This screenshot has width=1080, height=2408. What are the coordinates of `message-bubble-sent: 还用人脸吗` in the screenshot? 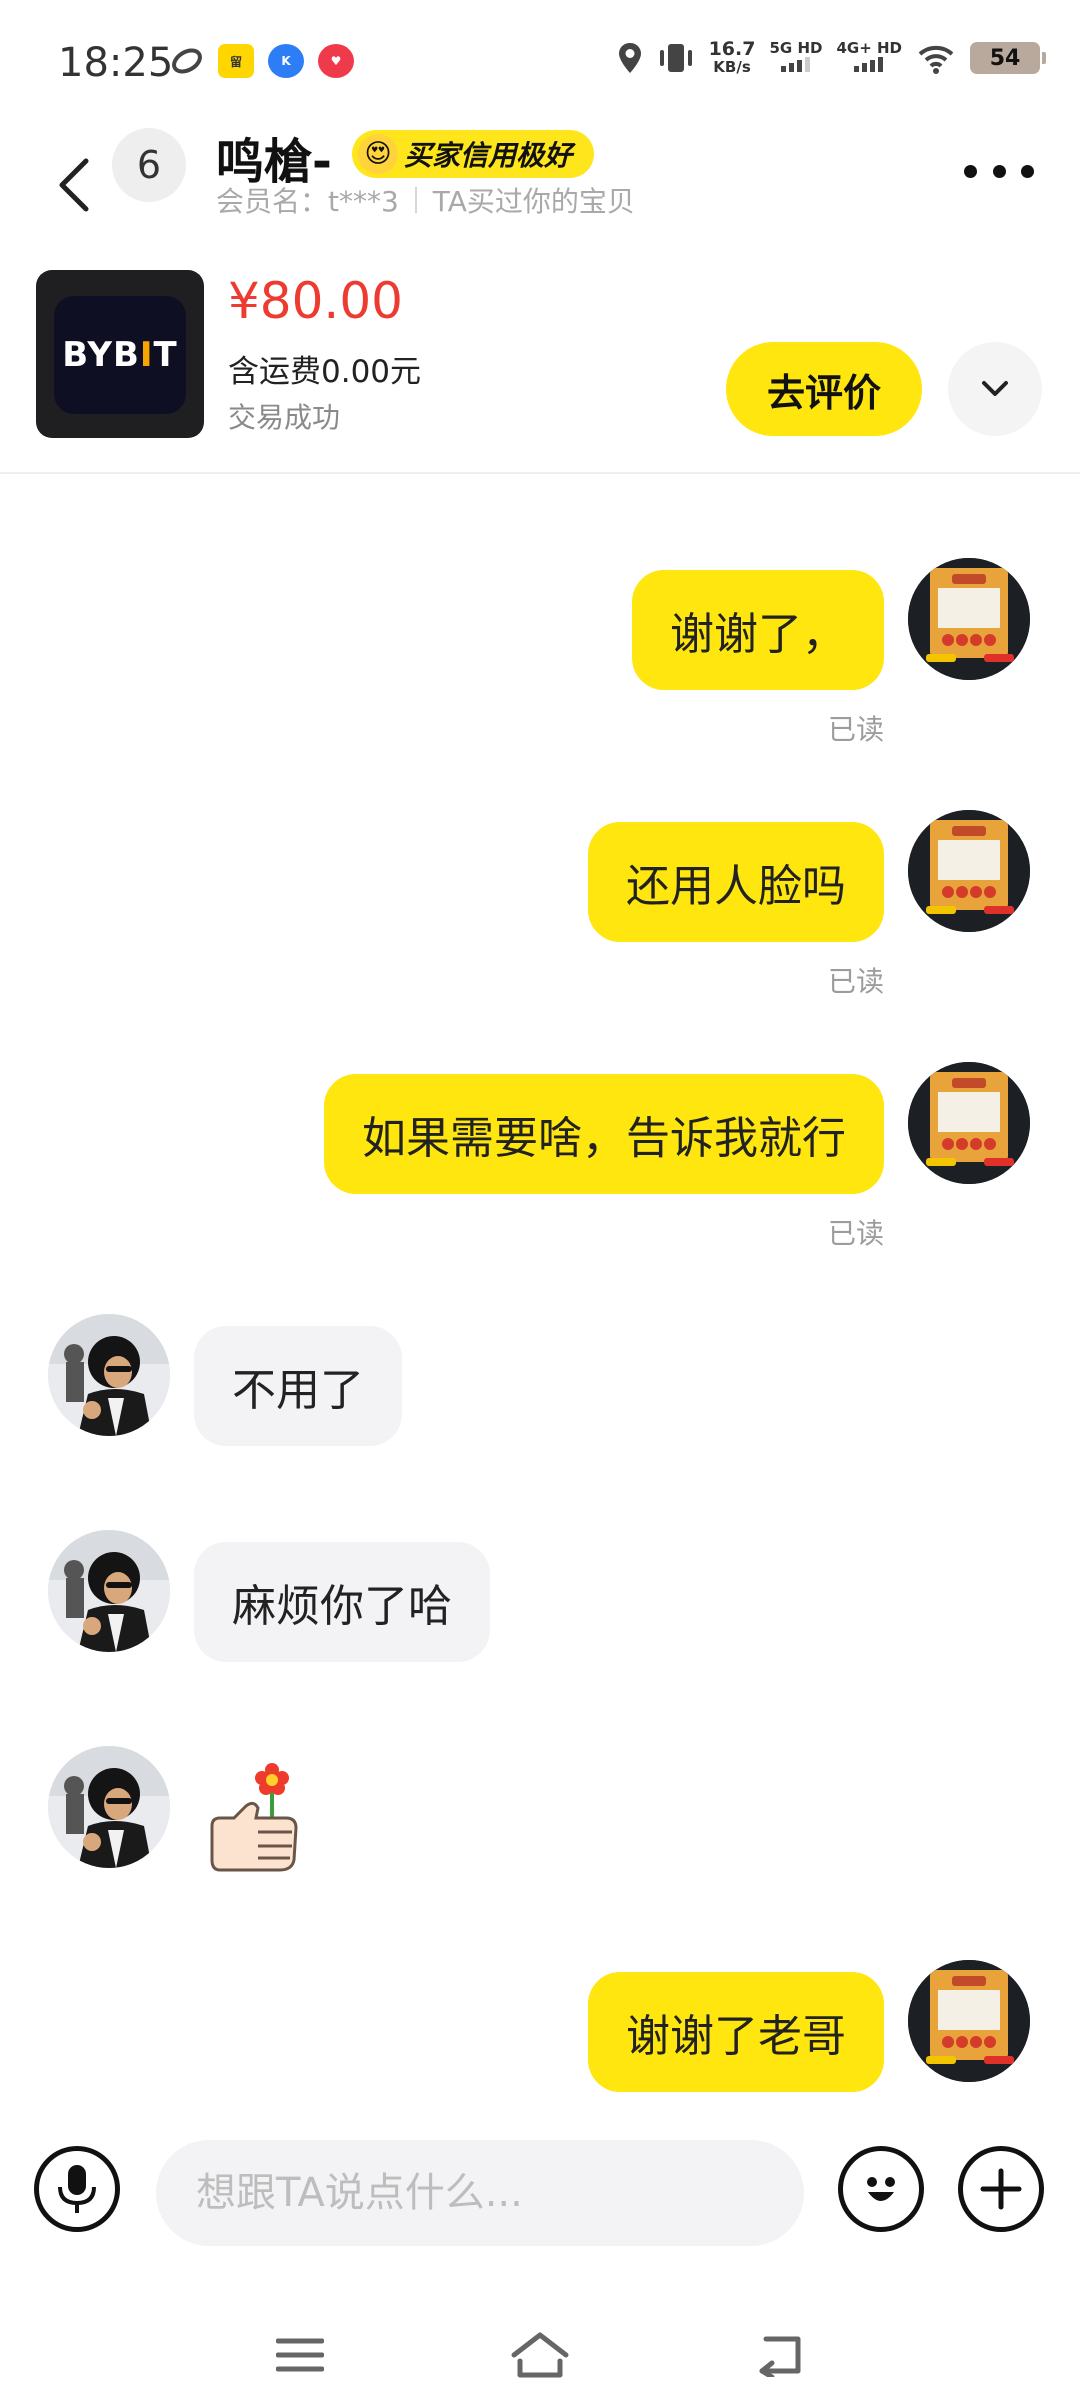 It's located at (736, 882).